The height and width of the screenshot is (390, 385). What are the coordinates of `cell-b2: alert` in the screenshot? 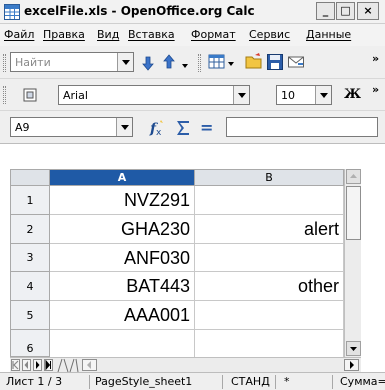 It's located at (269, 229).